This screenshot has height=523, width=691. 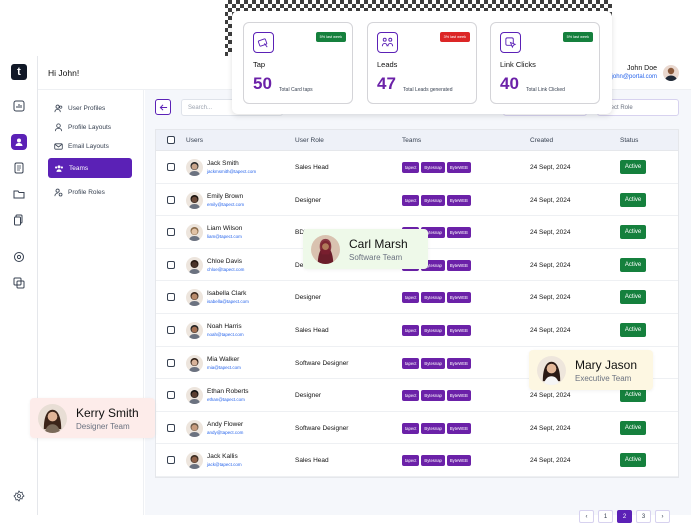 I want to click on next-page-button: ›, so click(x=662, y=516).